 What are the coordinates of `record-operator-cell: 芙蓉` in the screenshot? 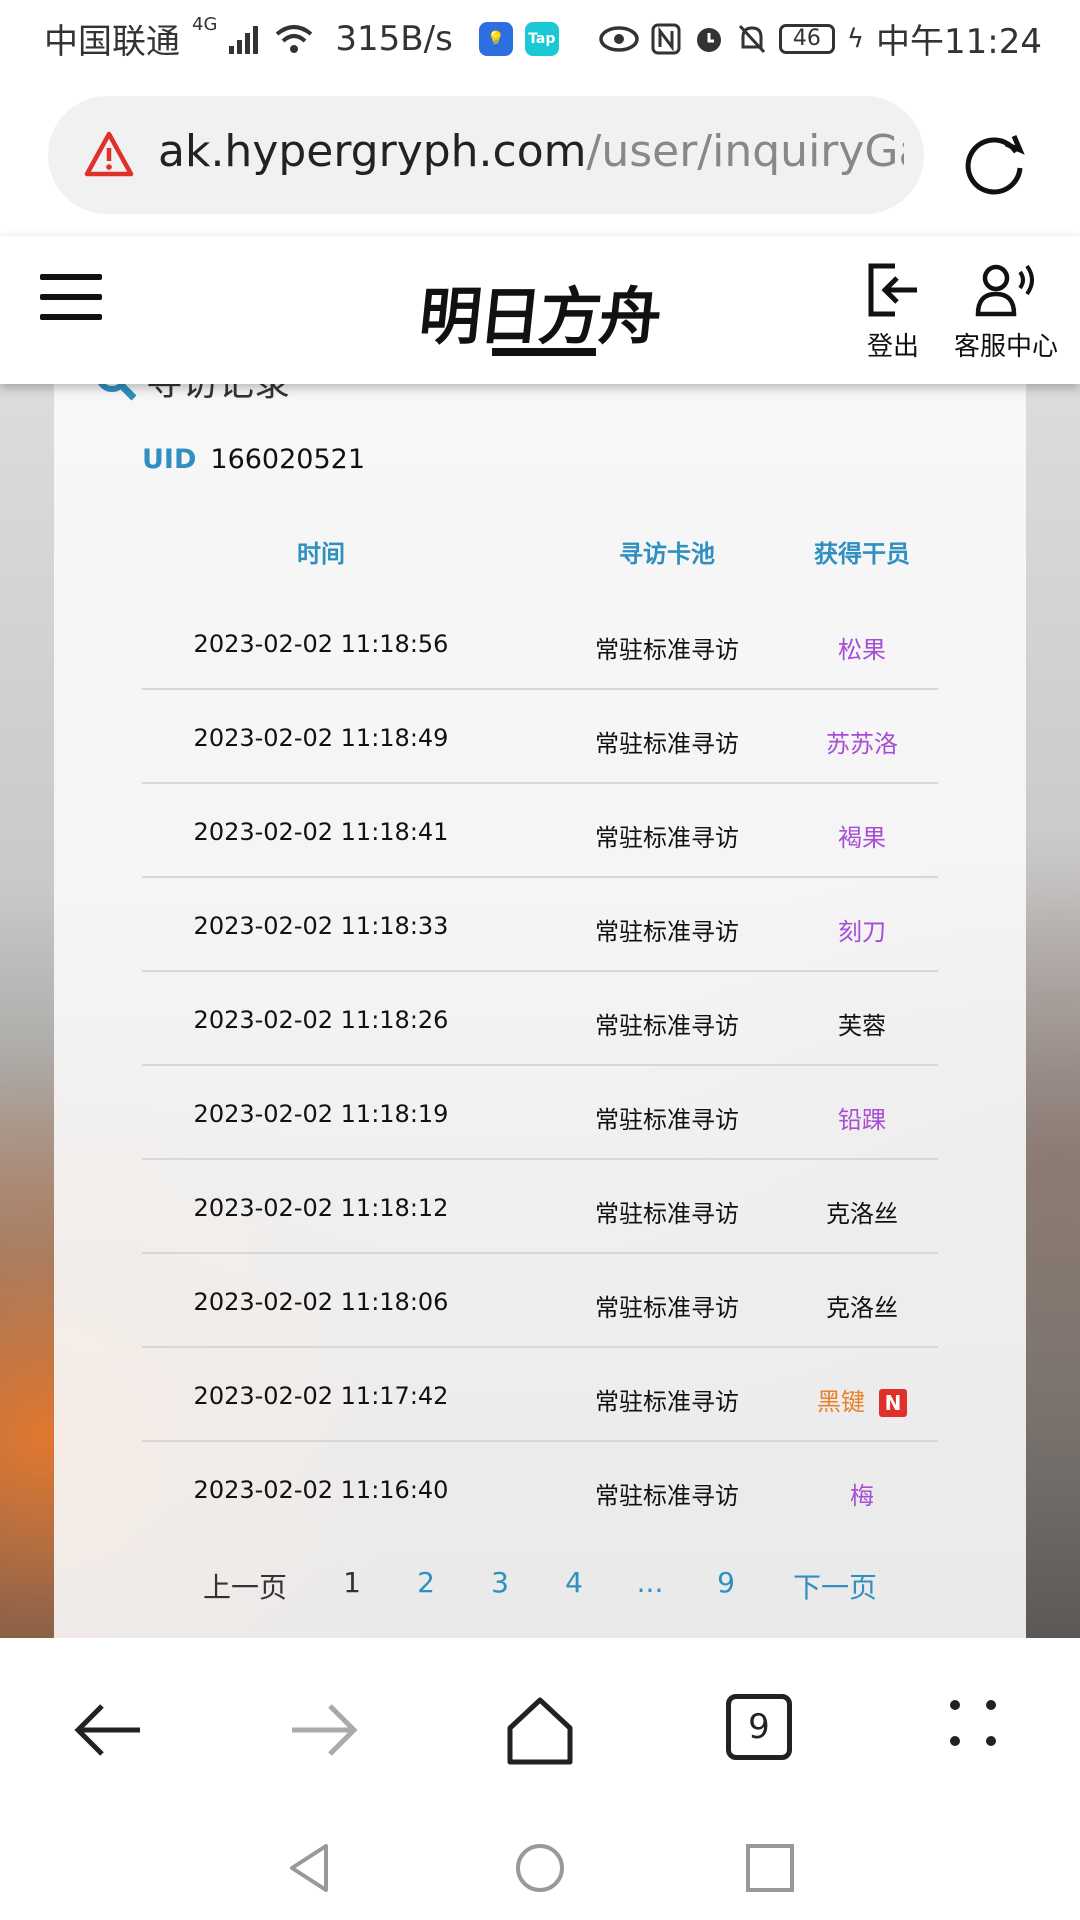 It's located at (862, 1023).